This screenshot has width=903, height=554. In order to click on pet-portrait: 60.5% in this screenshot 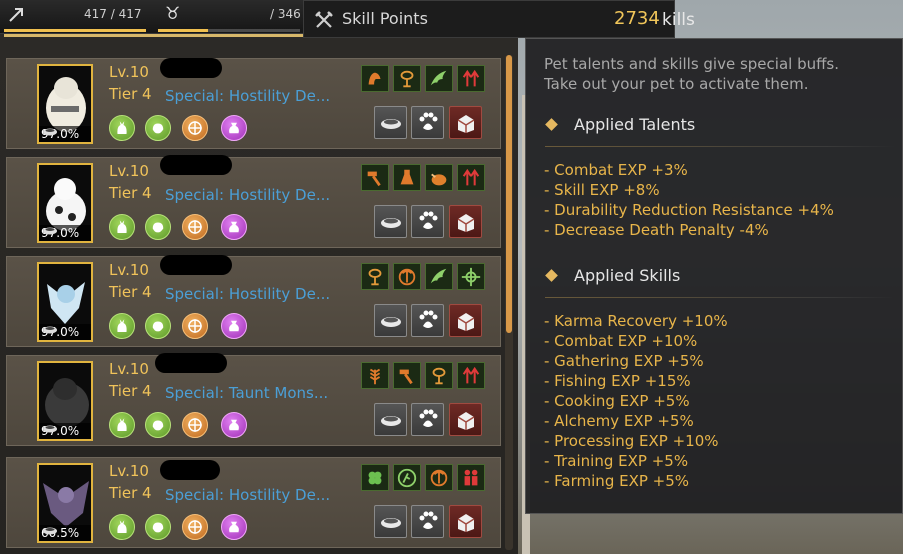, I will do `click(65, 503)`.